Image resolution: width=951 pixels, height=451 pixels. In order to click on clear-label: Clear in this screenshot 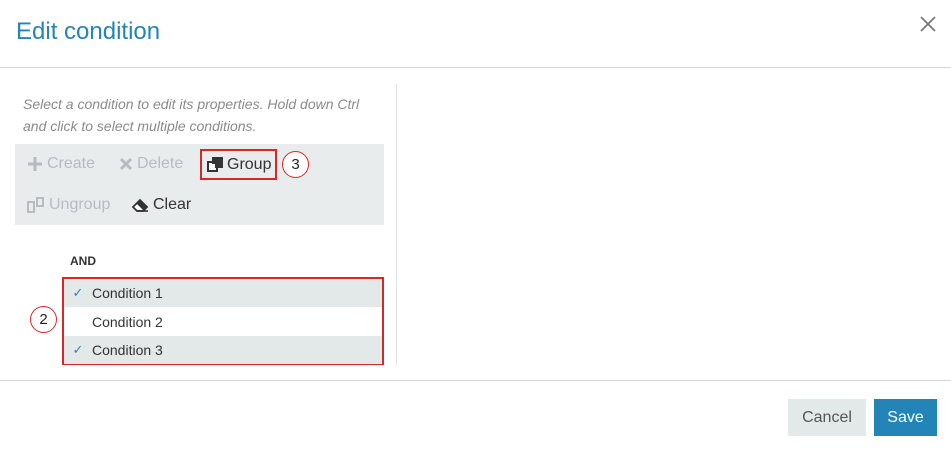, I will do `click(172, 204)`.